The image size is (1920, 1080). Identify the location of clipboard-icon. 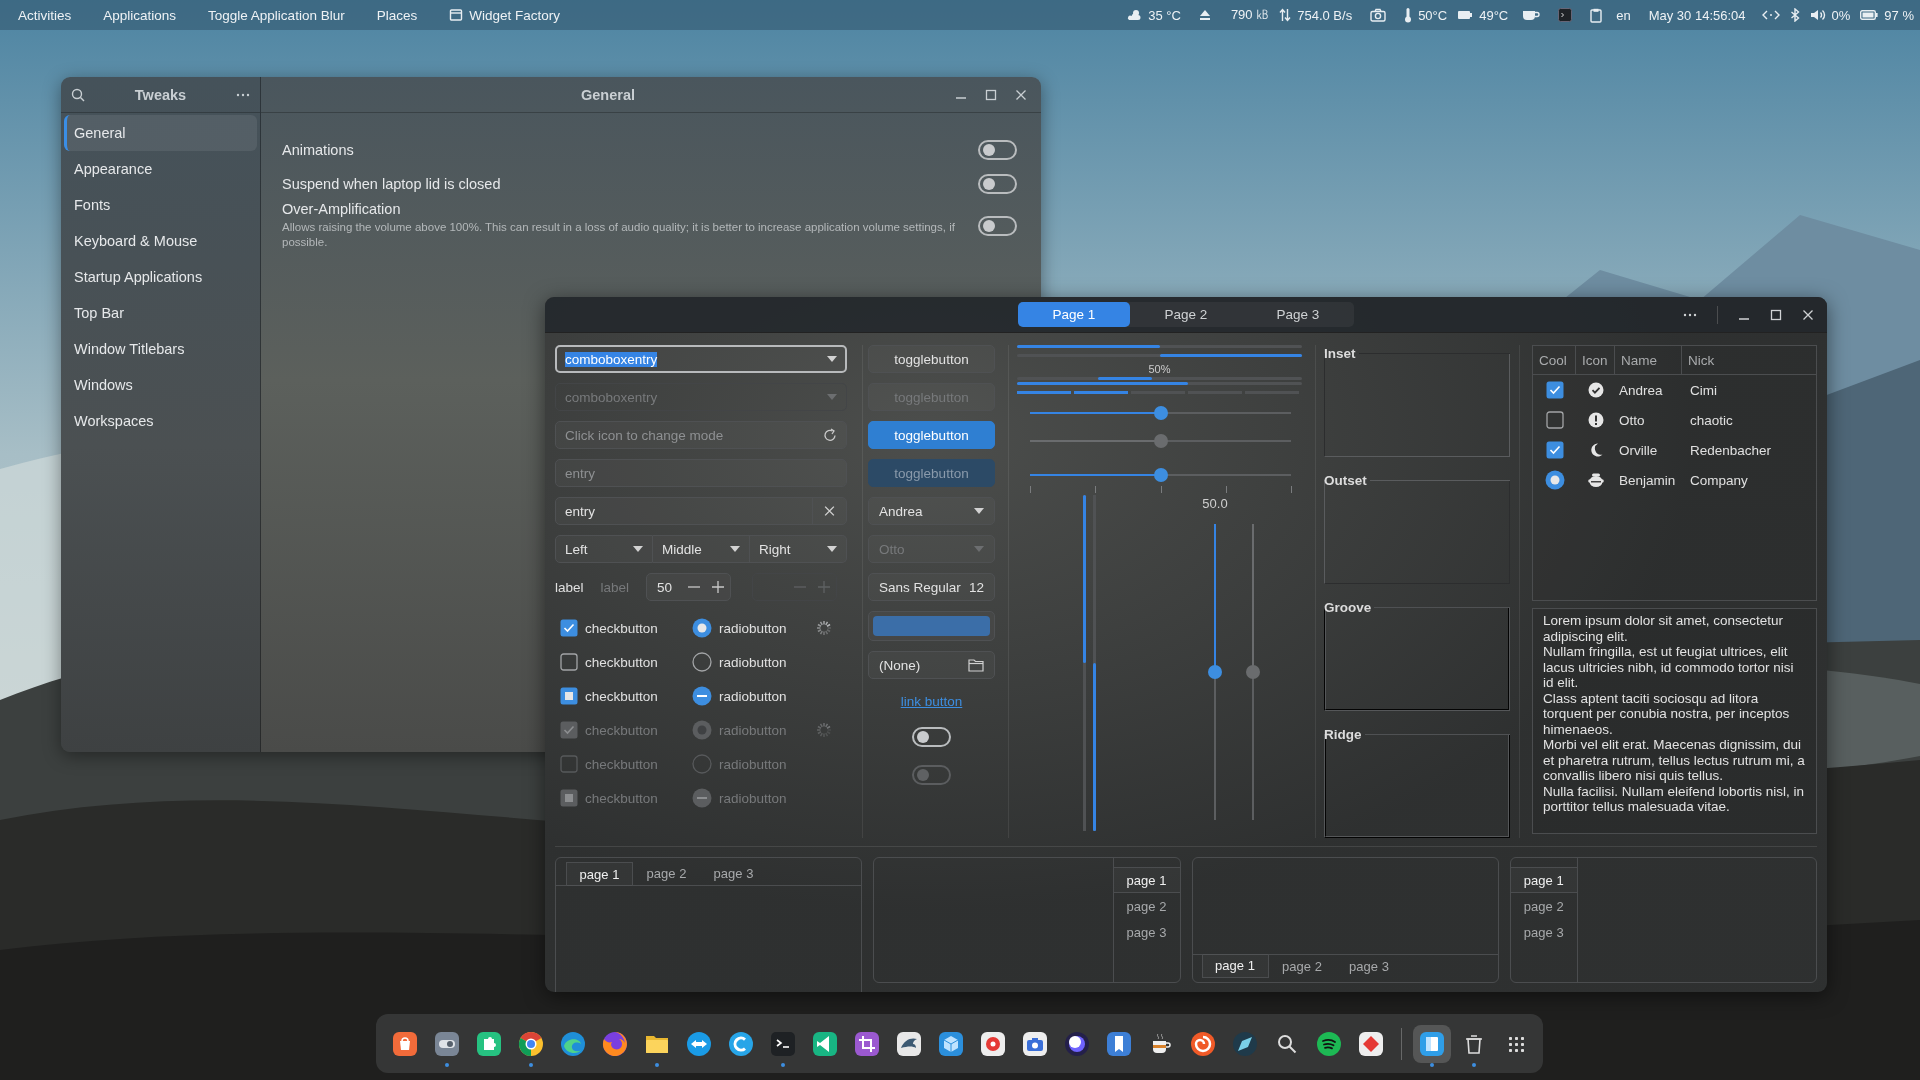
(1596, 15).